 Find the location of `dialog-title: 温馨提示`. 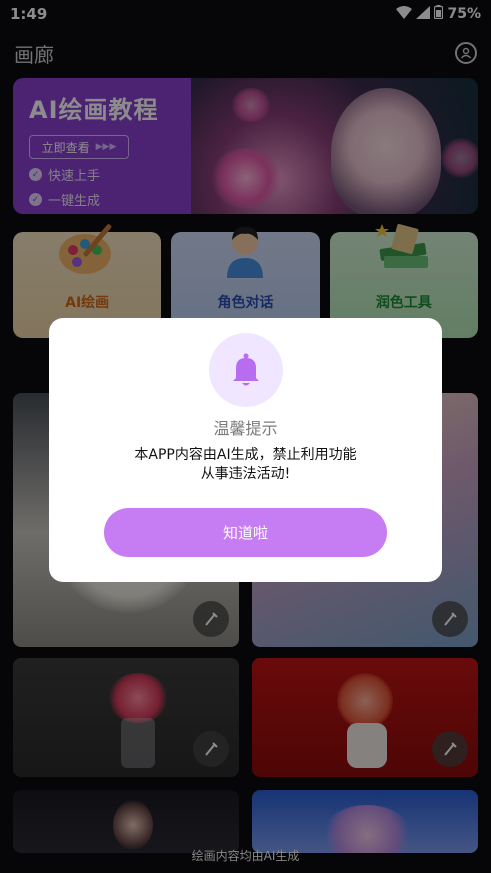

dialog-title: 温馨提示 is located at coordinates (245, 428).